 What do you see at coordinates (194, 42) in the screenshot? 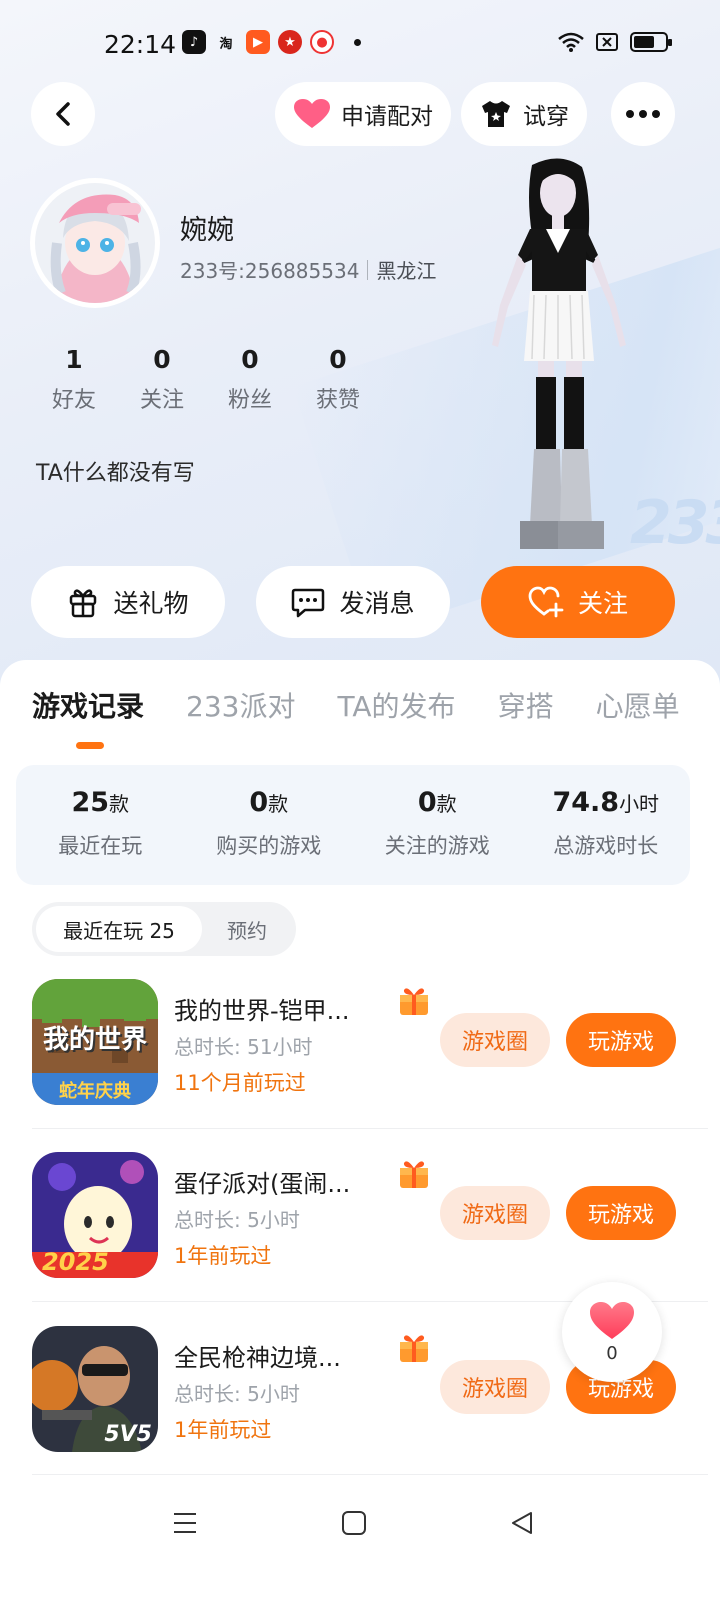
I see `tiktok-icon: ♪` at bounding box center [194, 42].